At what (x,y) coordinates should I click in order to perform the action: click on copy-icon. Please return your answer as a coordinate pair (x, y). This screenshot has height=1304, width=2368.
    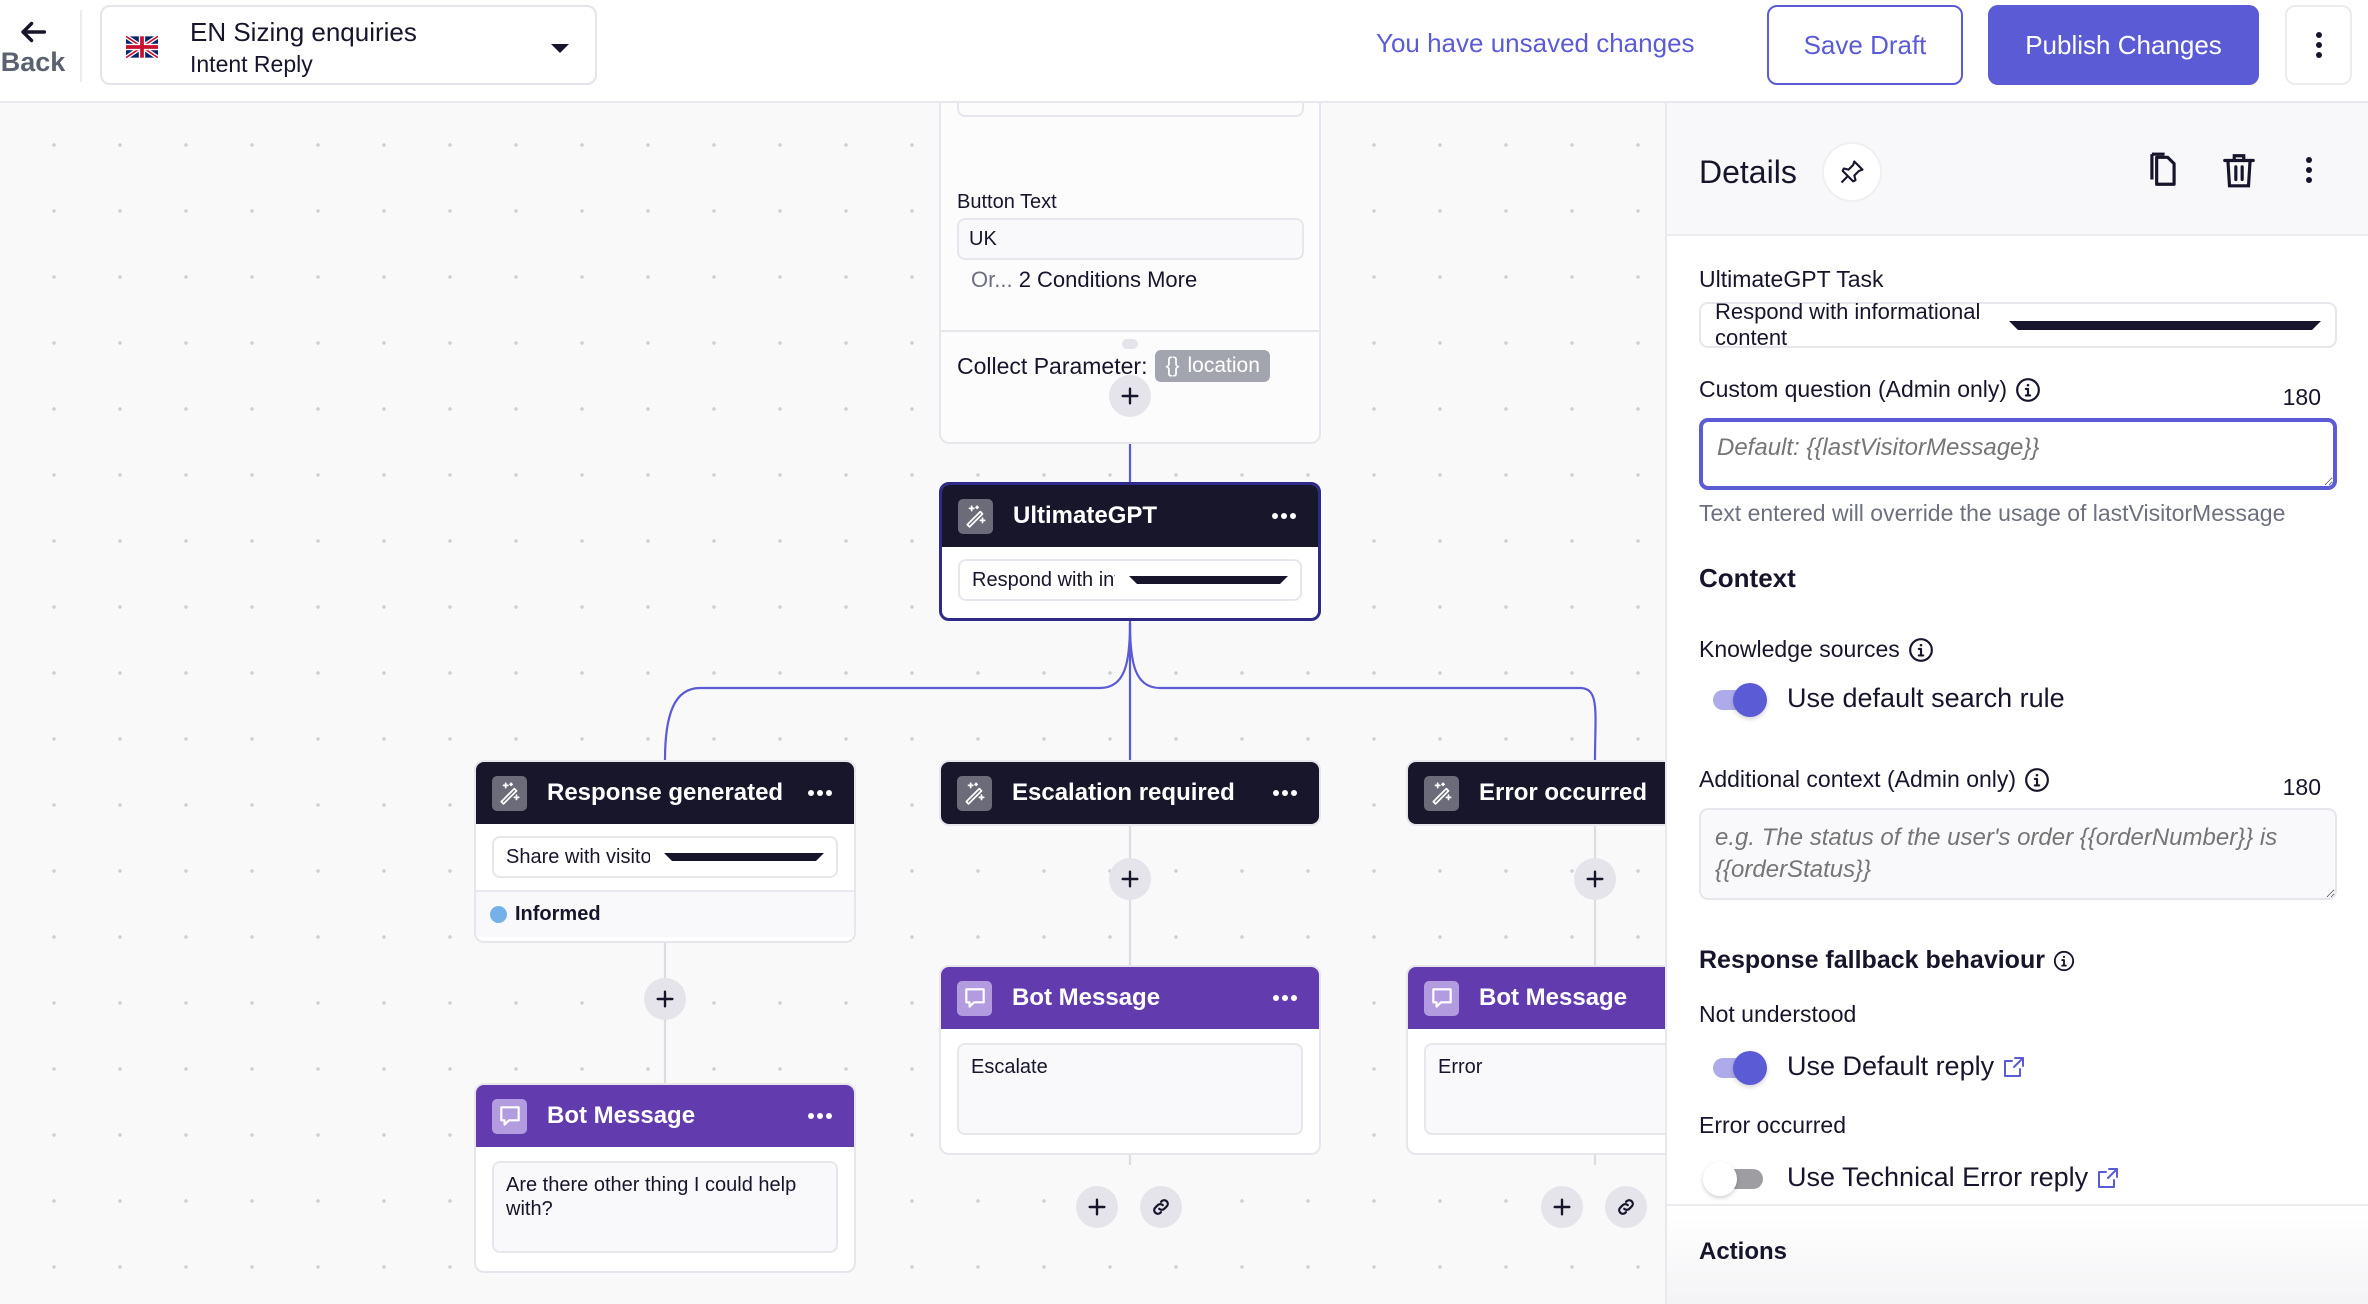
    Looking at the image, I should click on (2163, 169).